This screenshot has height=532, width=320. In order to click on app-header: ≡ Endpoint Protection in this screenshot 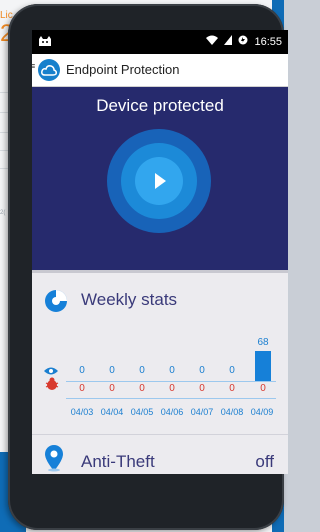, I will do `click(160, 70)`.